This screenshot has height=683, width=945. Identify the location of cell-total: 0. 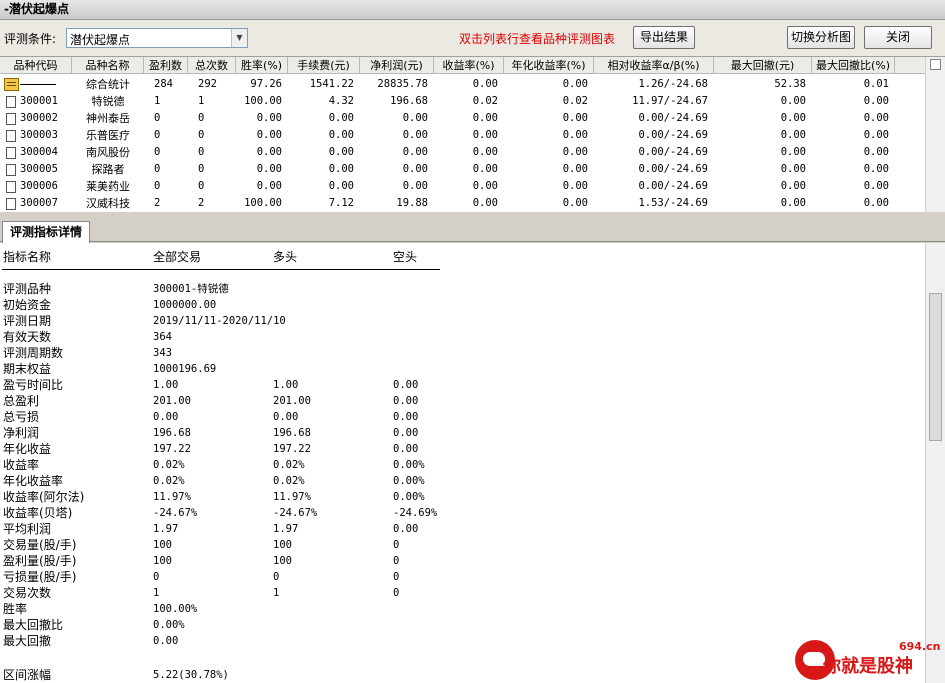
(201, 152).